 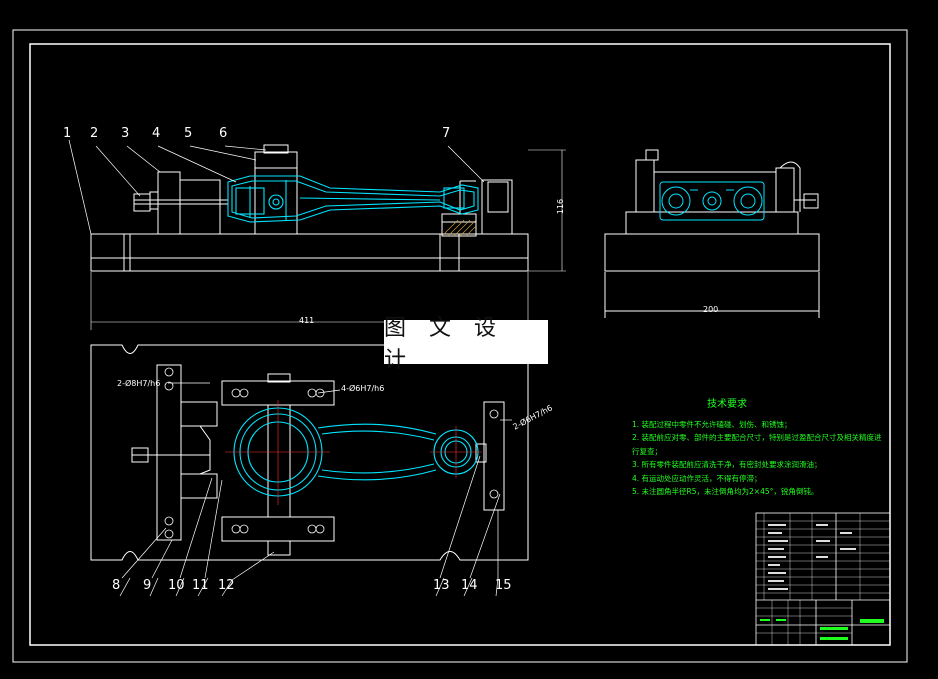 I want to click on dim-length: 411, so click(x=307, y=320).